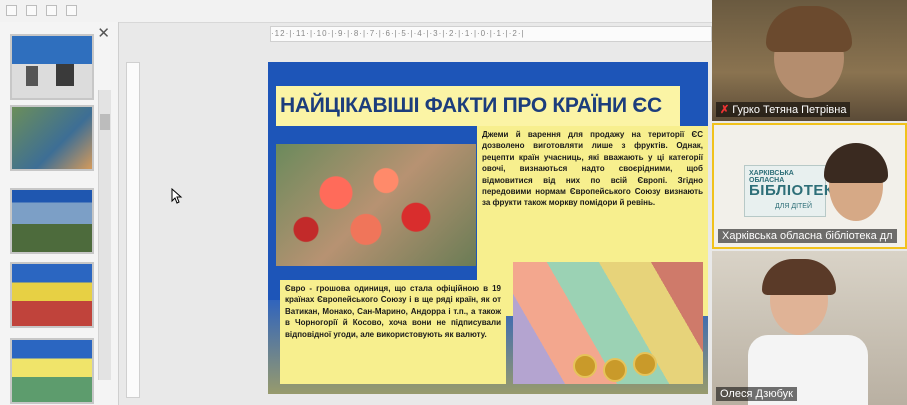  I want to click on scrollbar-knob, so click(105, 122).